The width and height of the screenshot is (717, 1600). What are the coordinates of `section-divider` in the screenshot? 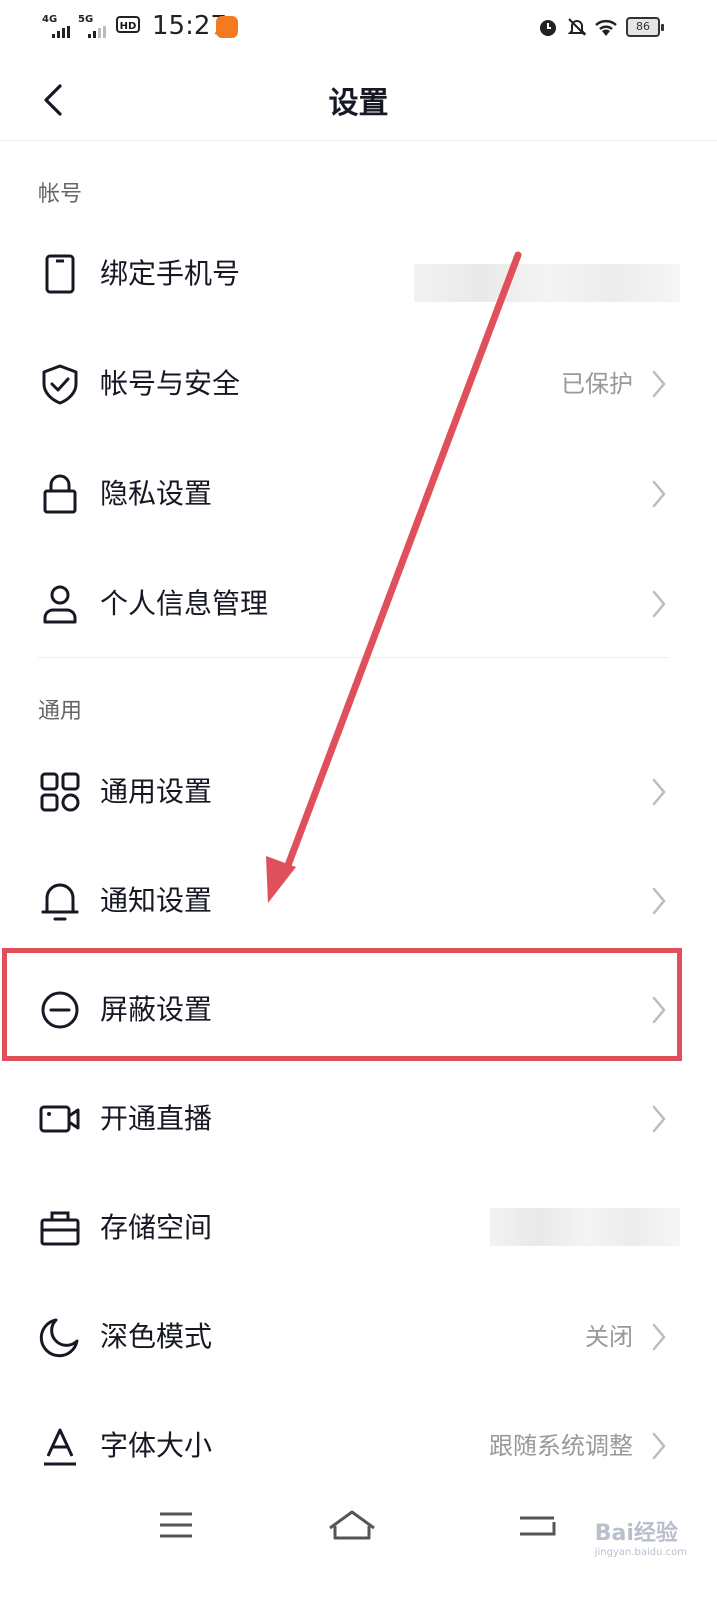 It's located at (353, 657).